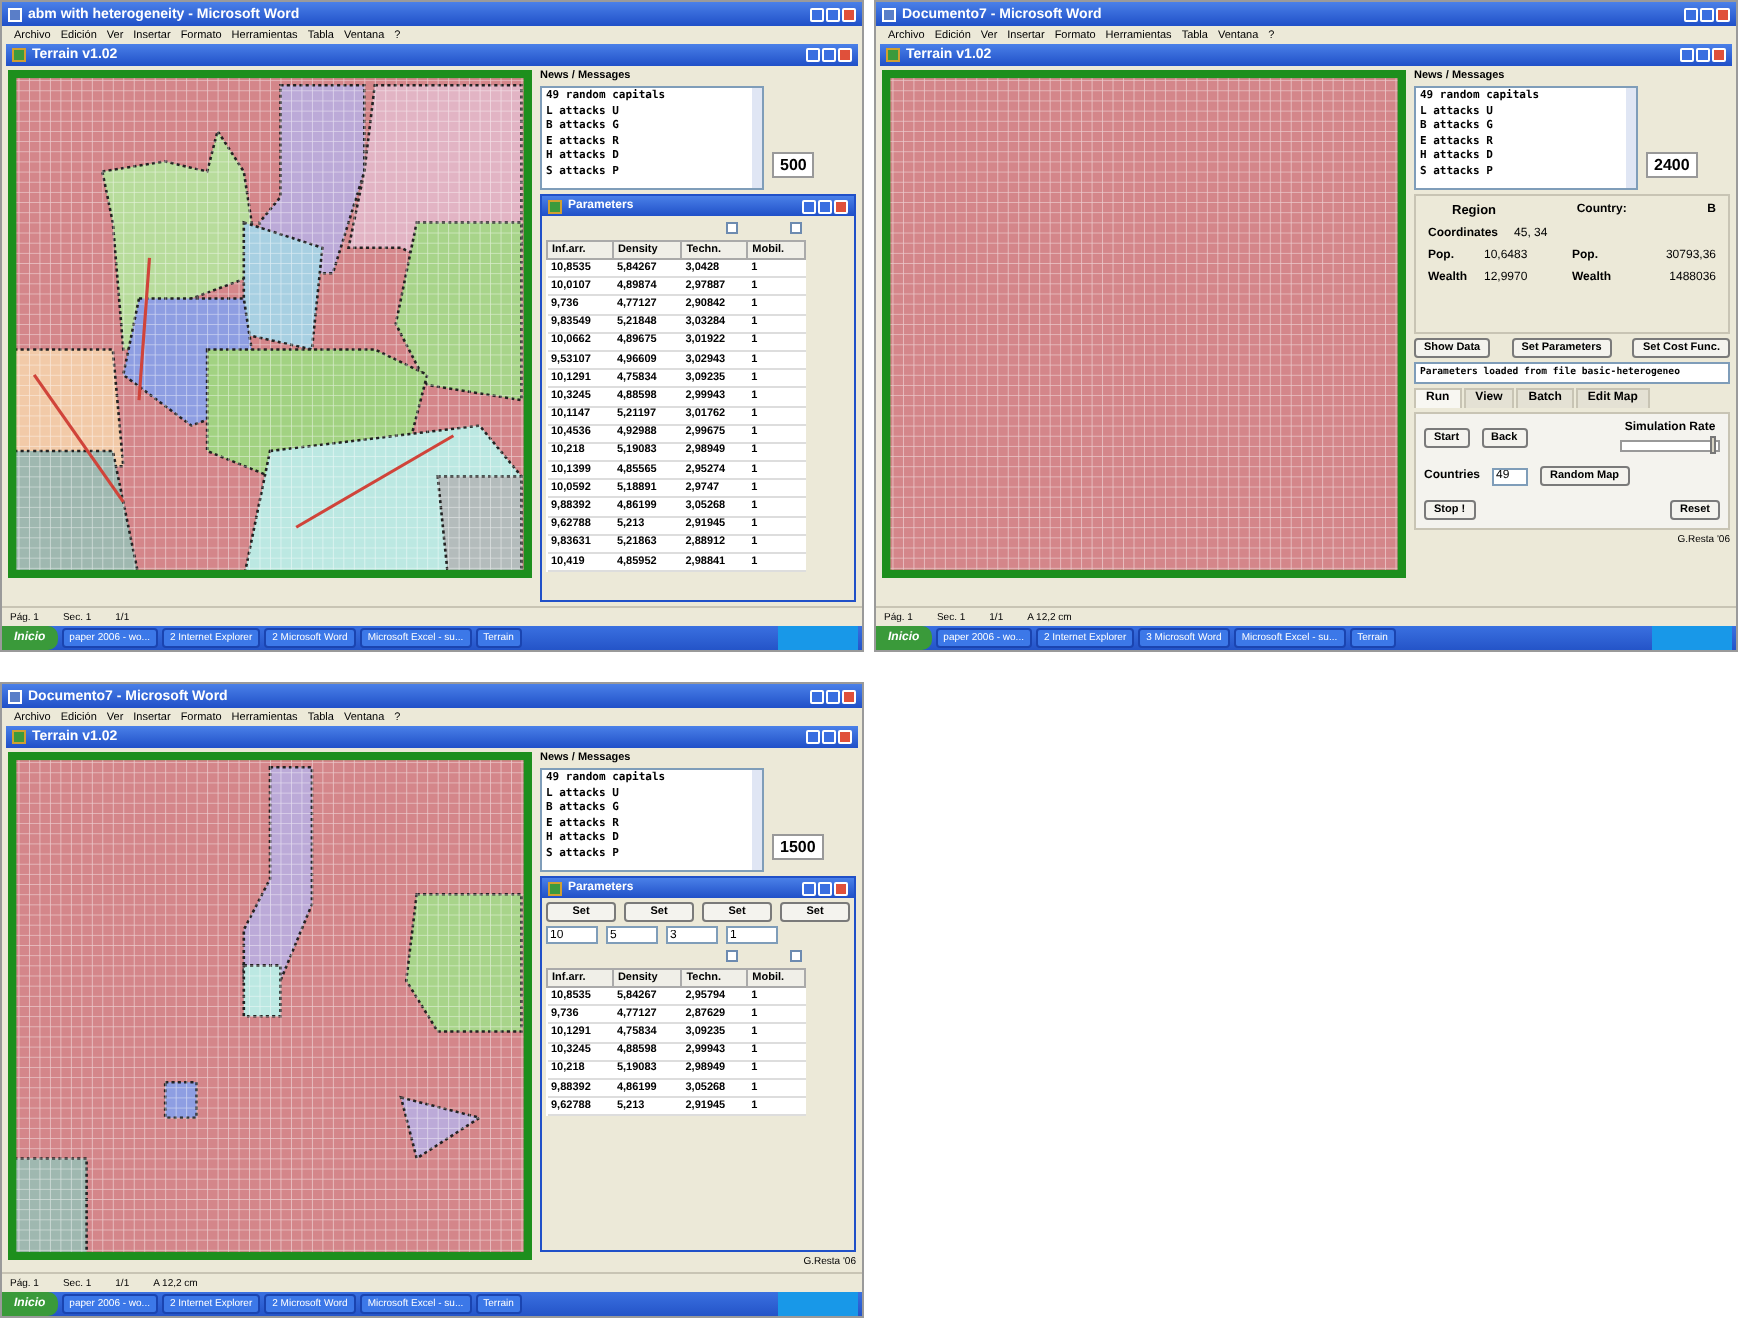 The image size is (1738, 1318). What do you see at coordinates (798, 847) in the screenshot?
I see `counter-display: 1500` at bounding box center [798, 847].